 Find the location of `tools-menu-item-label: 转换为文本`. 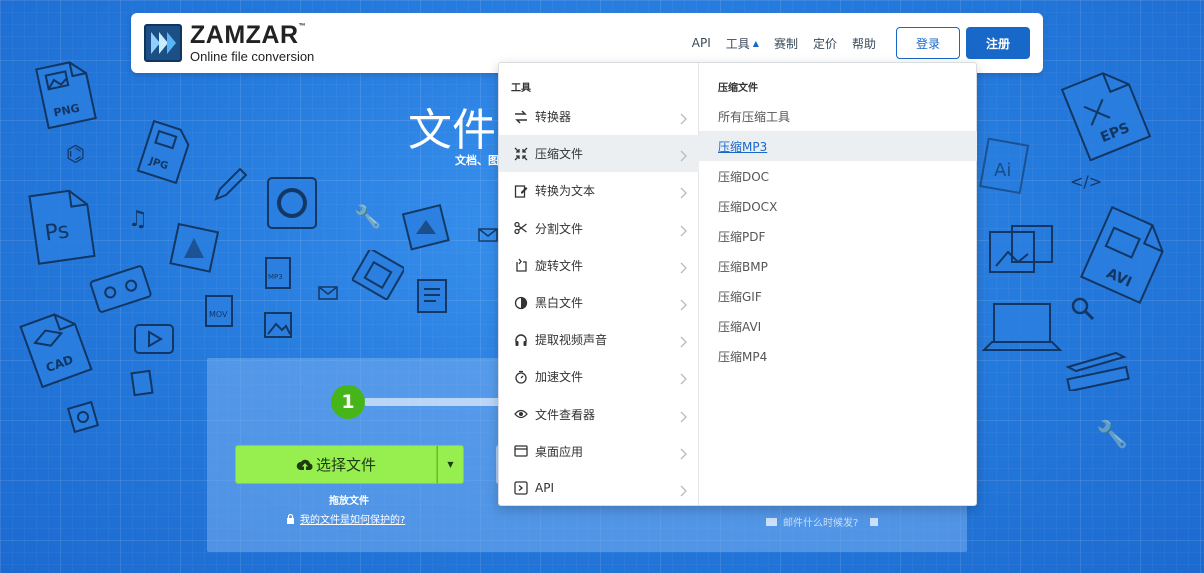

tools-menu-item-label: 转换为文本 is located at coordinates (565, 191).